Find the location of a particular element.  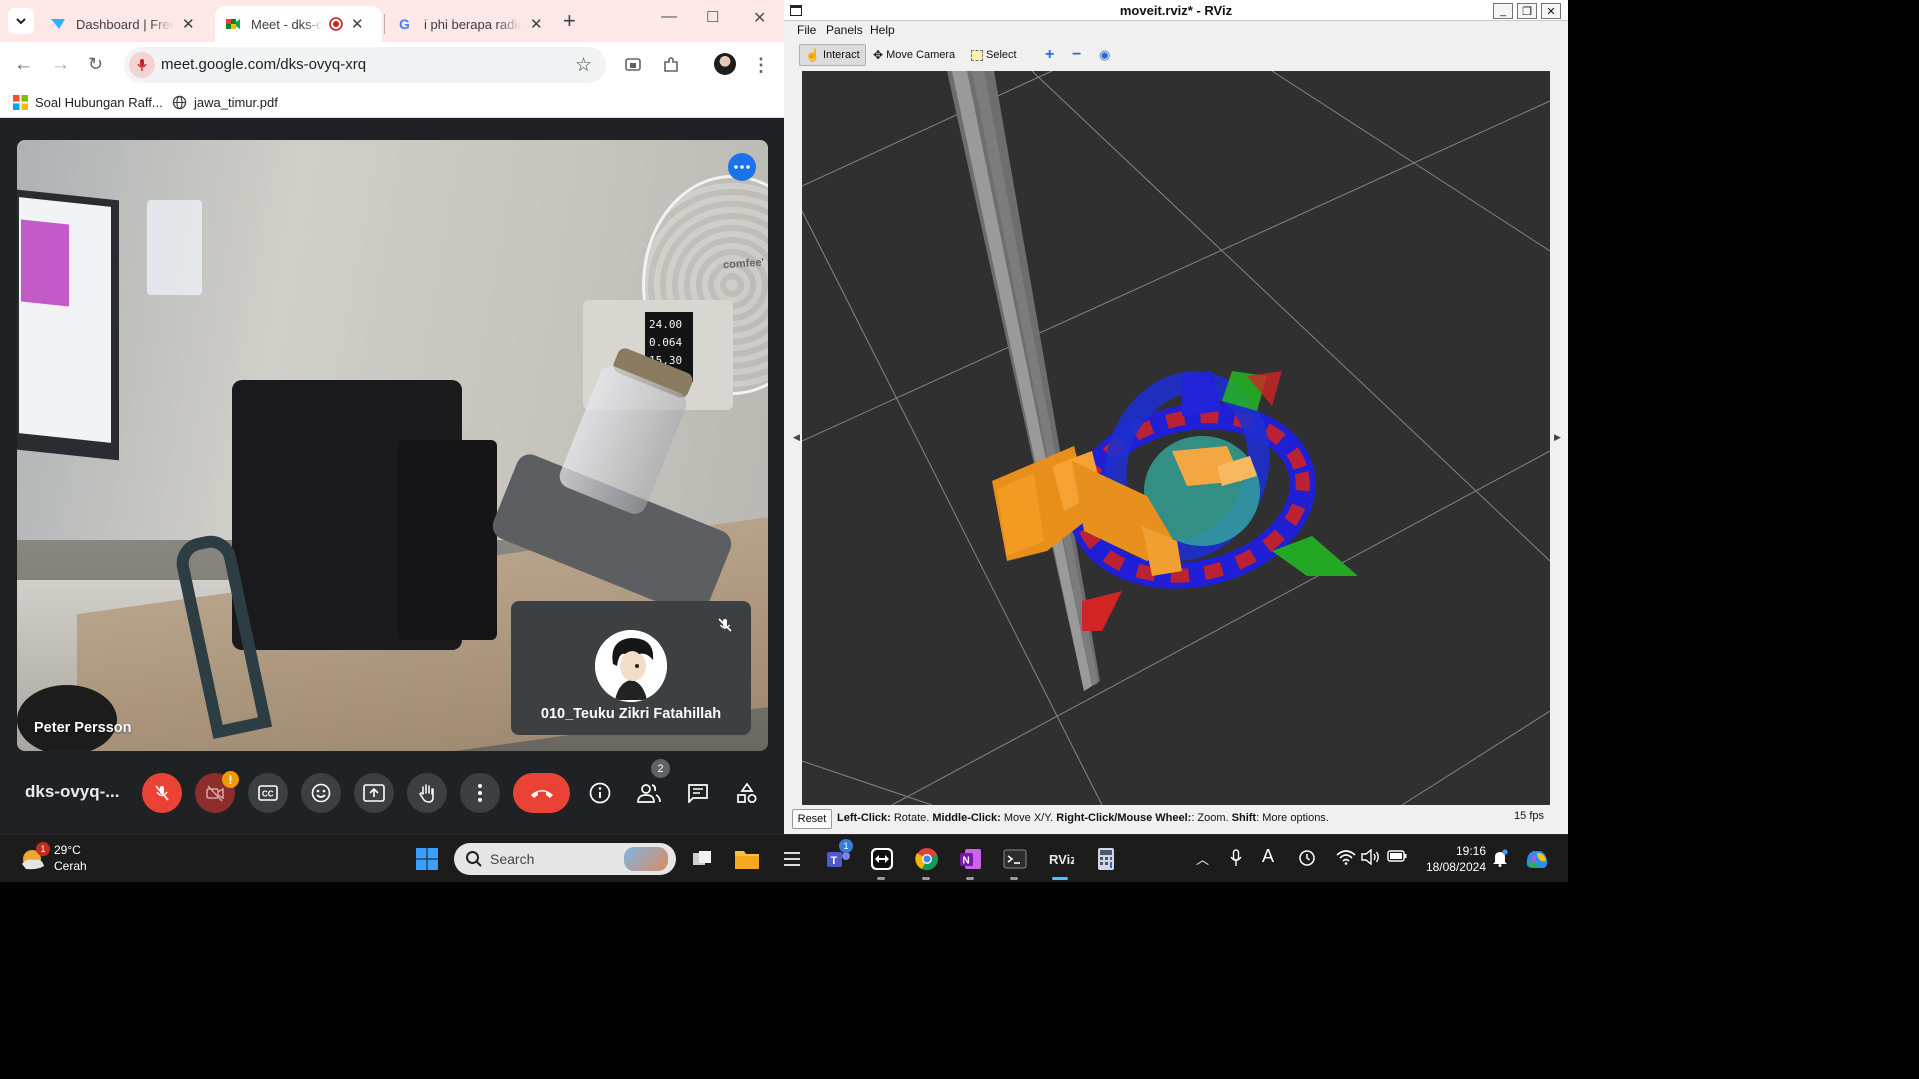

search-icon is located at coordinates (474, 859).